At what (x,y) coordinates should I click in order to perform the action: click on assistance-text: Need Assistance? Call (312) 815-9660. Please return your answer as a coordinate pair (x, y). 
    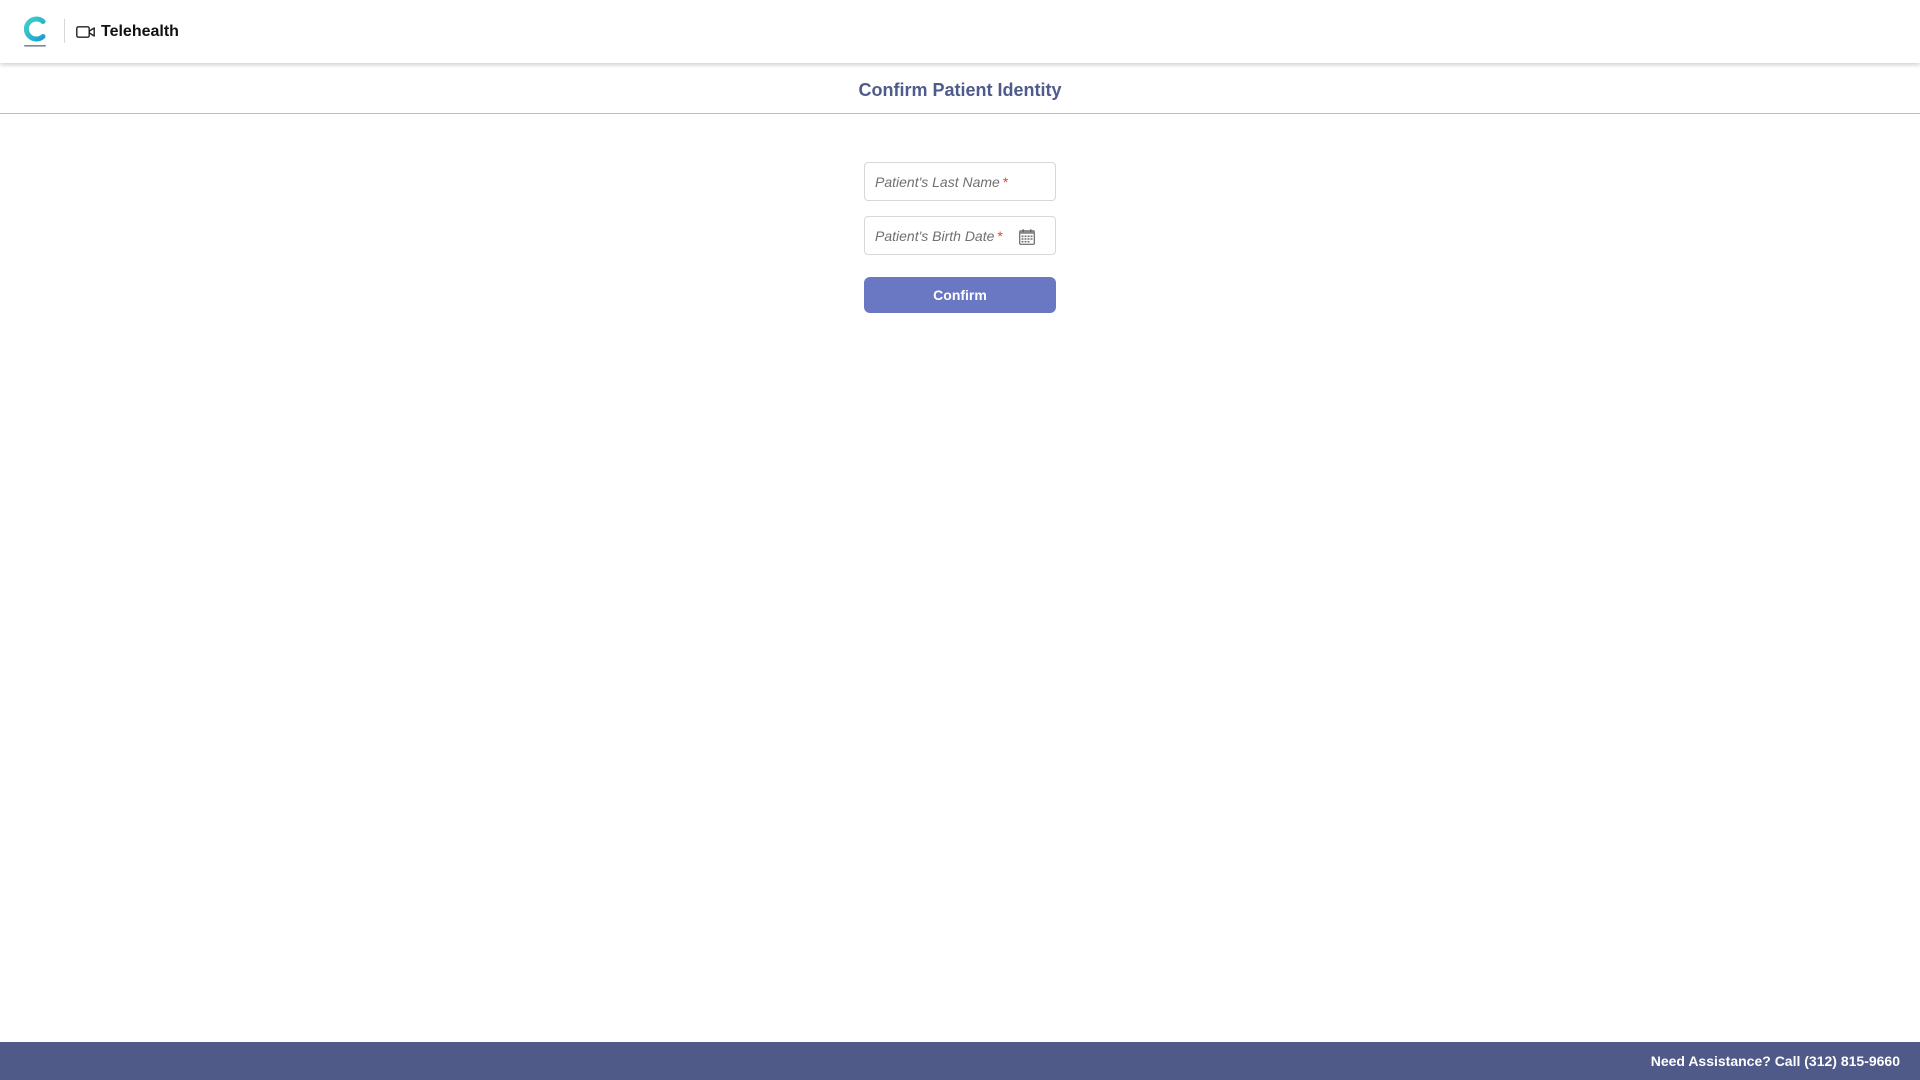
    Looking at the image, I should click on (1775, 1061).